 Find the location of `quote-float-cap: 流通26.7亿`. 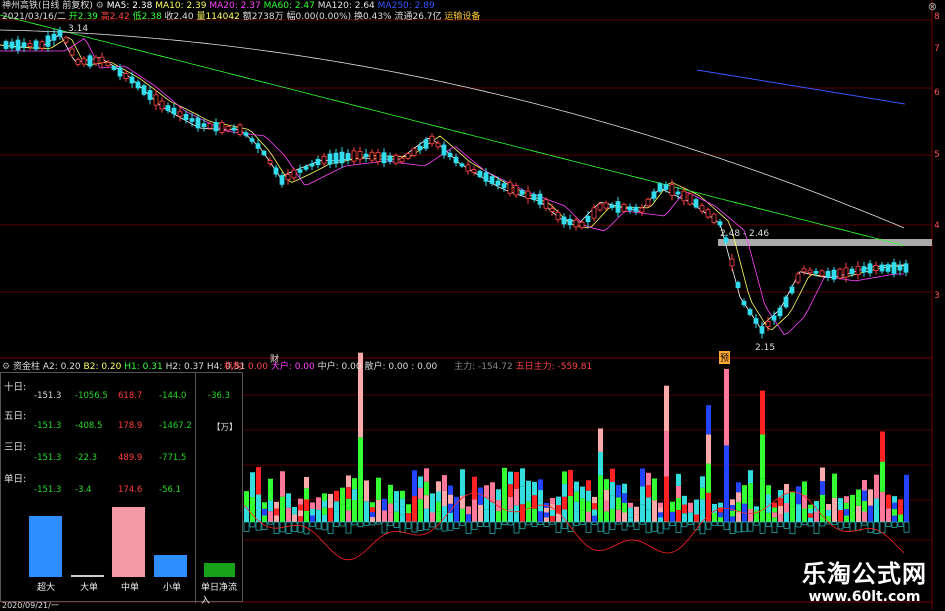

quote-float-cap: 流通26.7亿 is located at coordinates (418, 17).